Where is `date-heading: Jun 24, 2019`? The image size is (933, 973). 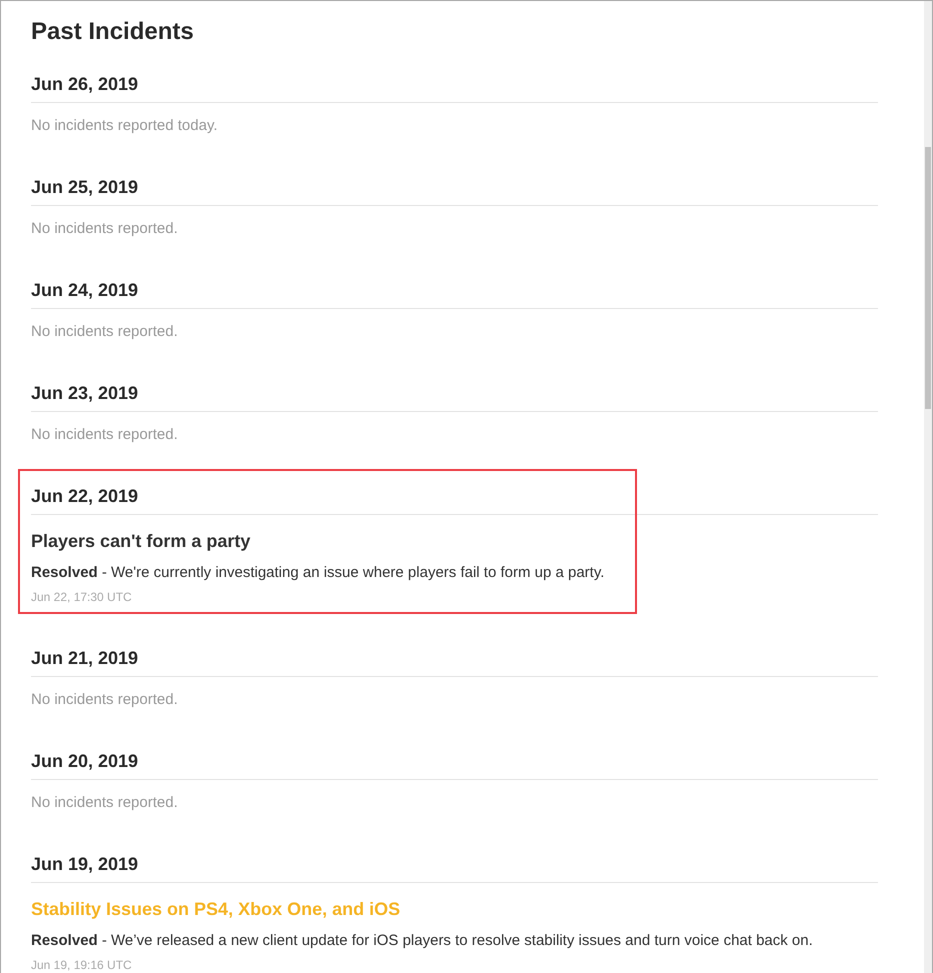
date-heading: Jun 24, 2019 is located at coordinates (454, 293).